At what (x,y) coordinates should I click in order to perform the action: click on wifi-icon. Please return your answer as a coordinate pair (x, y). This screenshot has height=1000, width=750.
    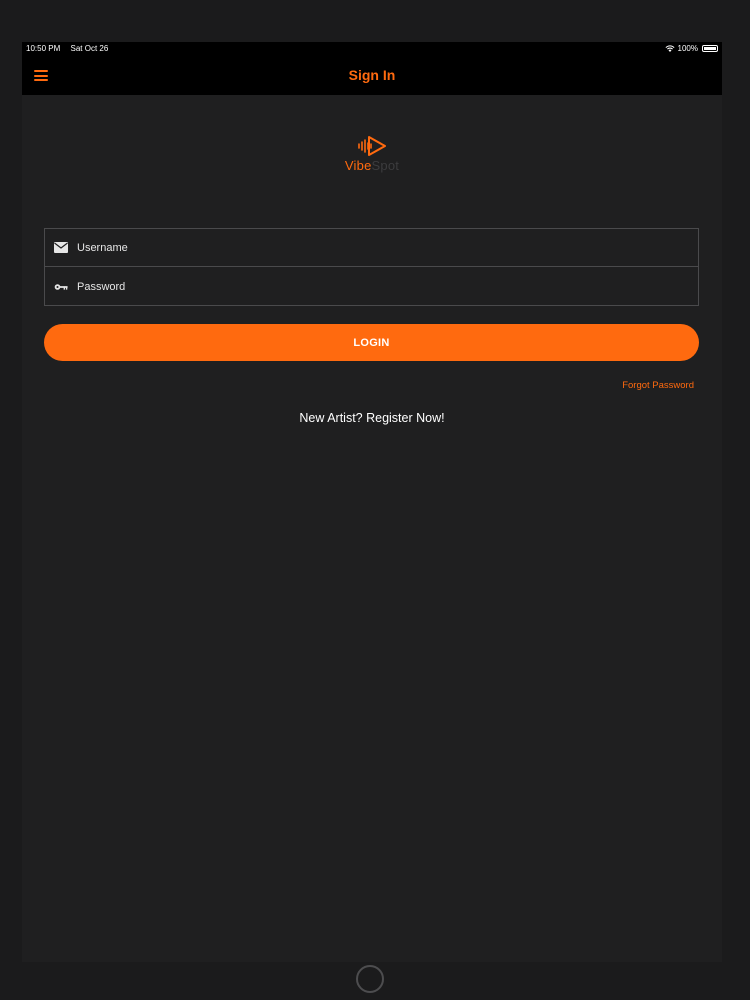
    Looking at the image, I should click on (670, 48).